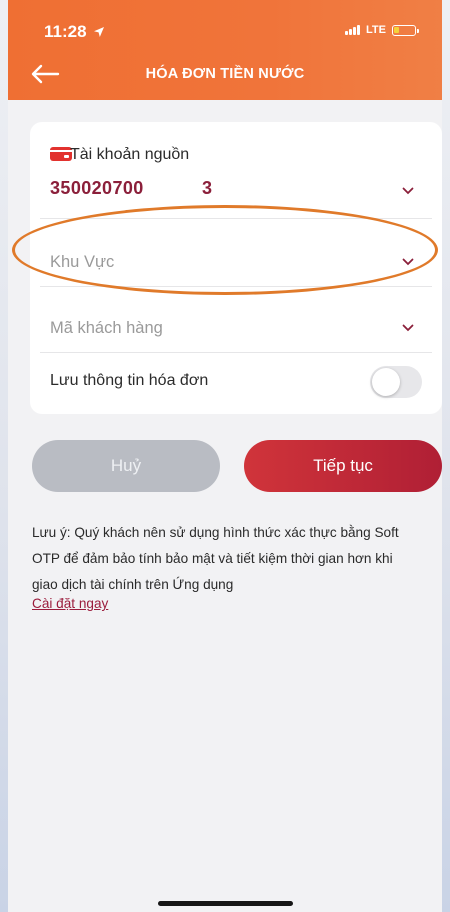  What do you see at coordinates (225, 903) in the screenshot?
I see `home-indicator` at bounding box center [225, 903].